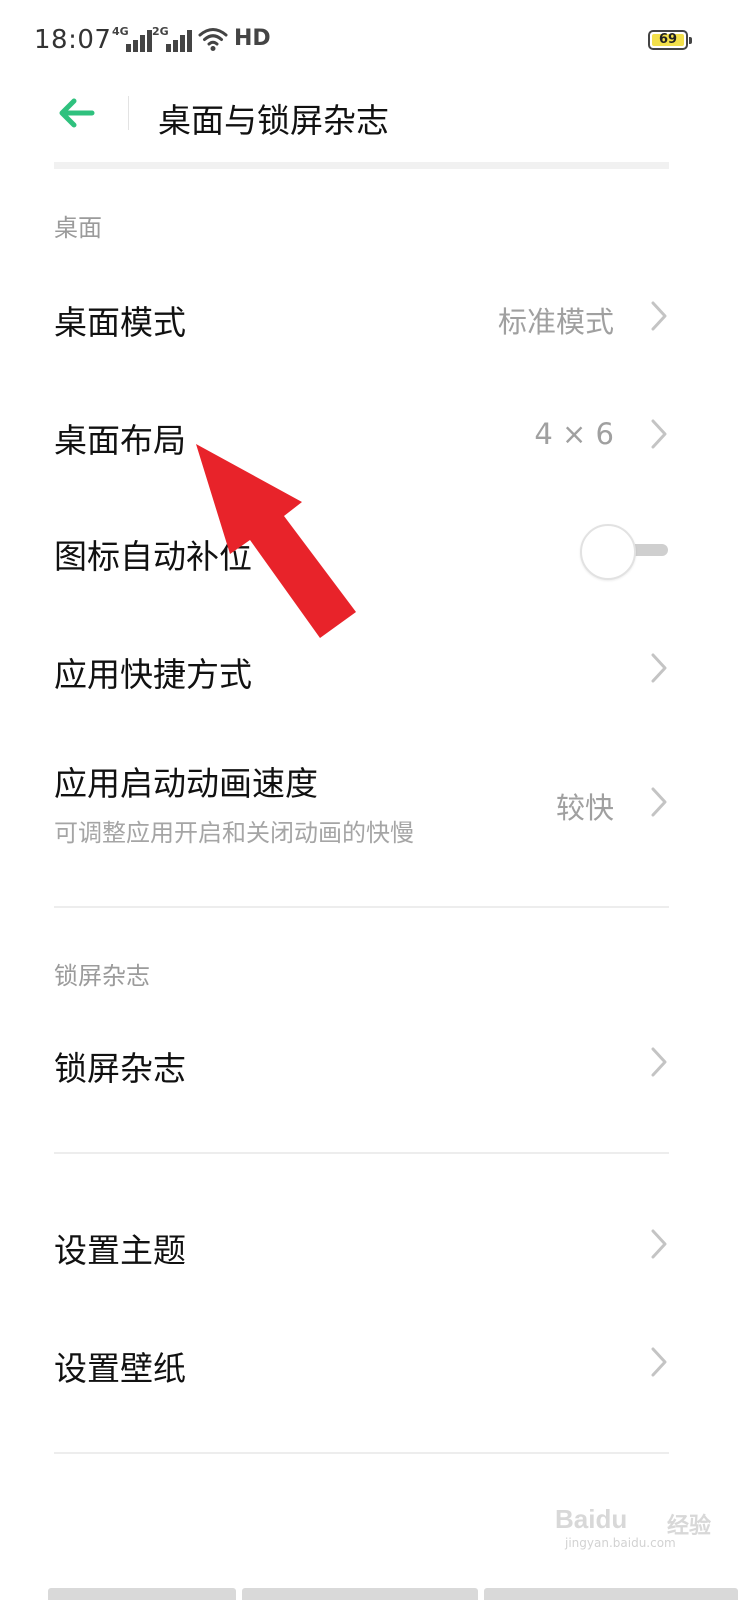 The image size is (738, 1600). Describe the element at coordinates (120, 1250) in the screenshot. I see `row-label: 设置主题` at that location.